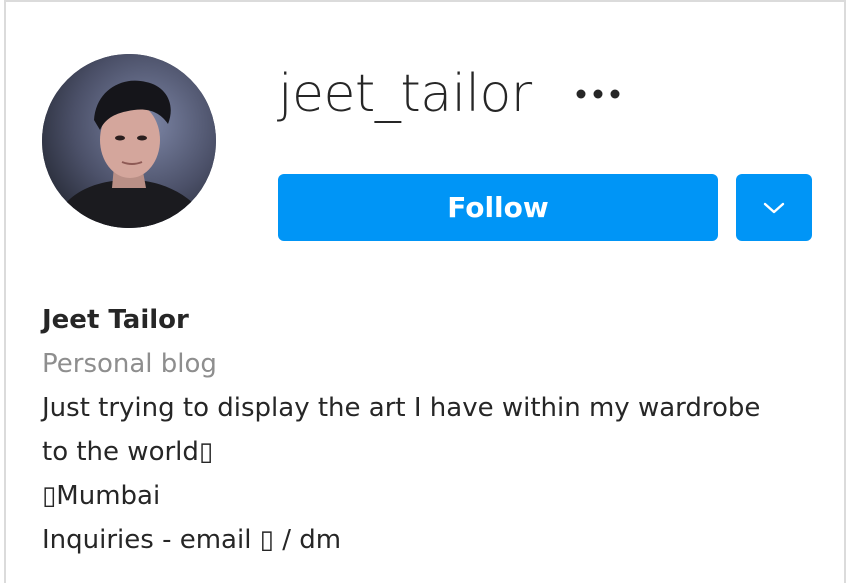 The image size is (850, 583). I want to click on category-label: Personal blog, so click(129, 364).